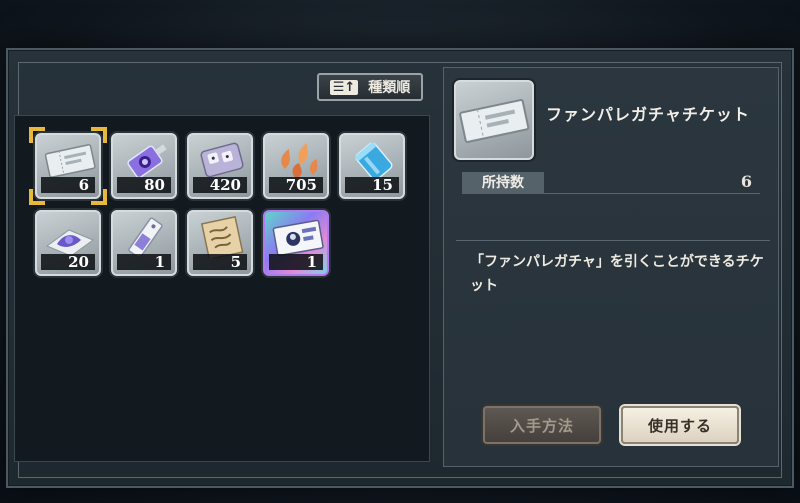  I want to click on item-purple-powder: 20, so click(68, 243).